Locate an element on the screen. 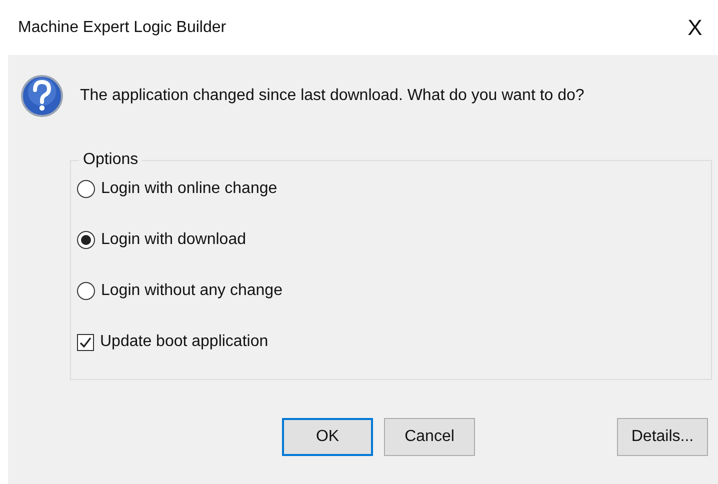 Image resolution: width=718 pixels, height=484 pixels. message-text: The application changed since last download. What do you want to do? is located at coordinates (332, 96).